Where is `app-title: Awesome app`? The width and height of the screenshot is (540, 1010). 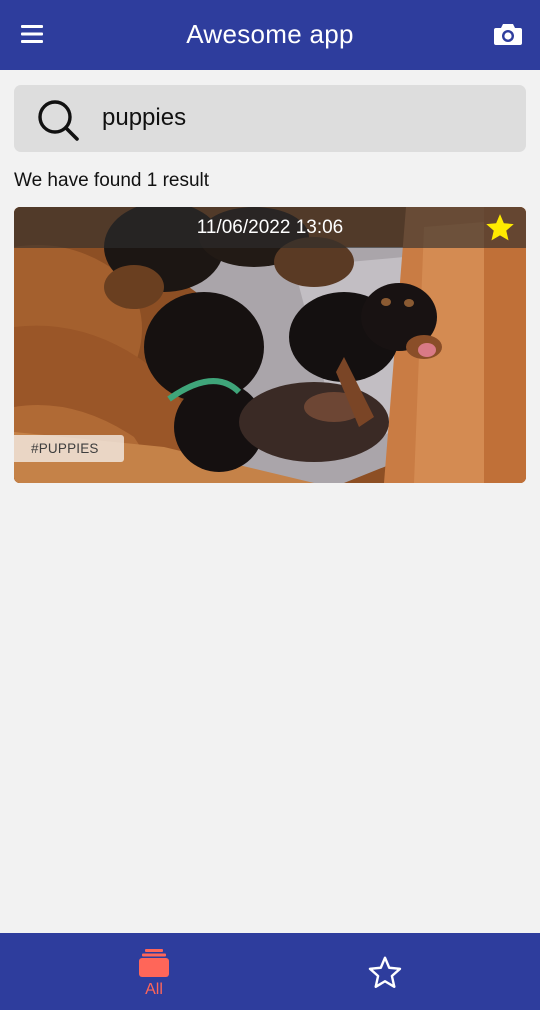
app-title: Awesome app is located at coordinates (270, 34).